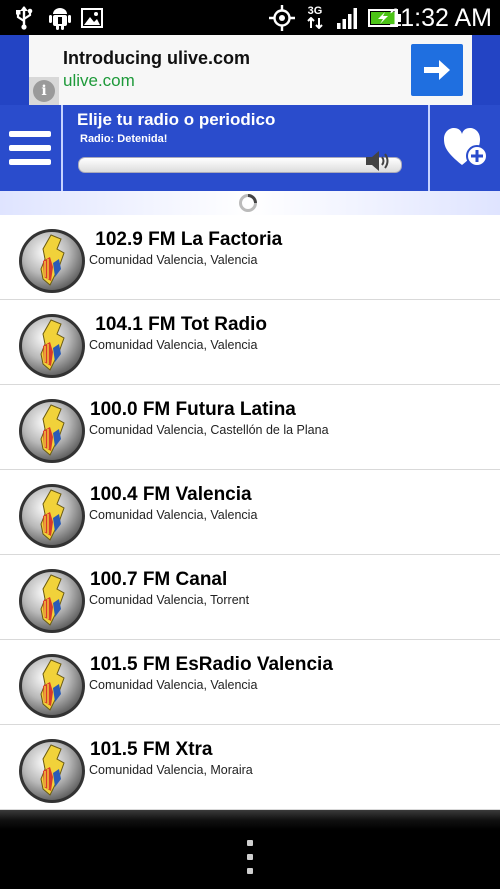  What do you see at coordinates (176, 119) in the screenshot?
I see `page-title: Elije tu radio o periodico` at bounding box center [176, 119].